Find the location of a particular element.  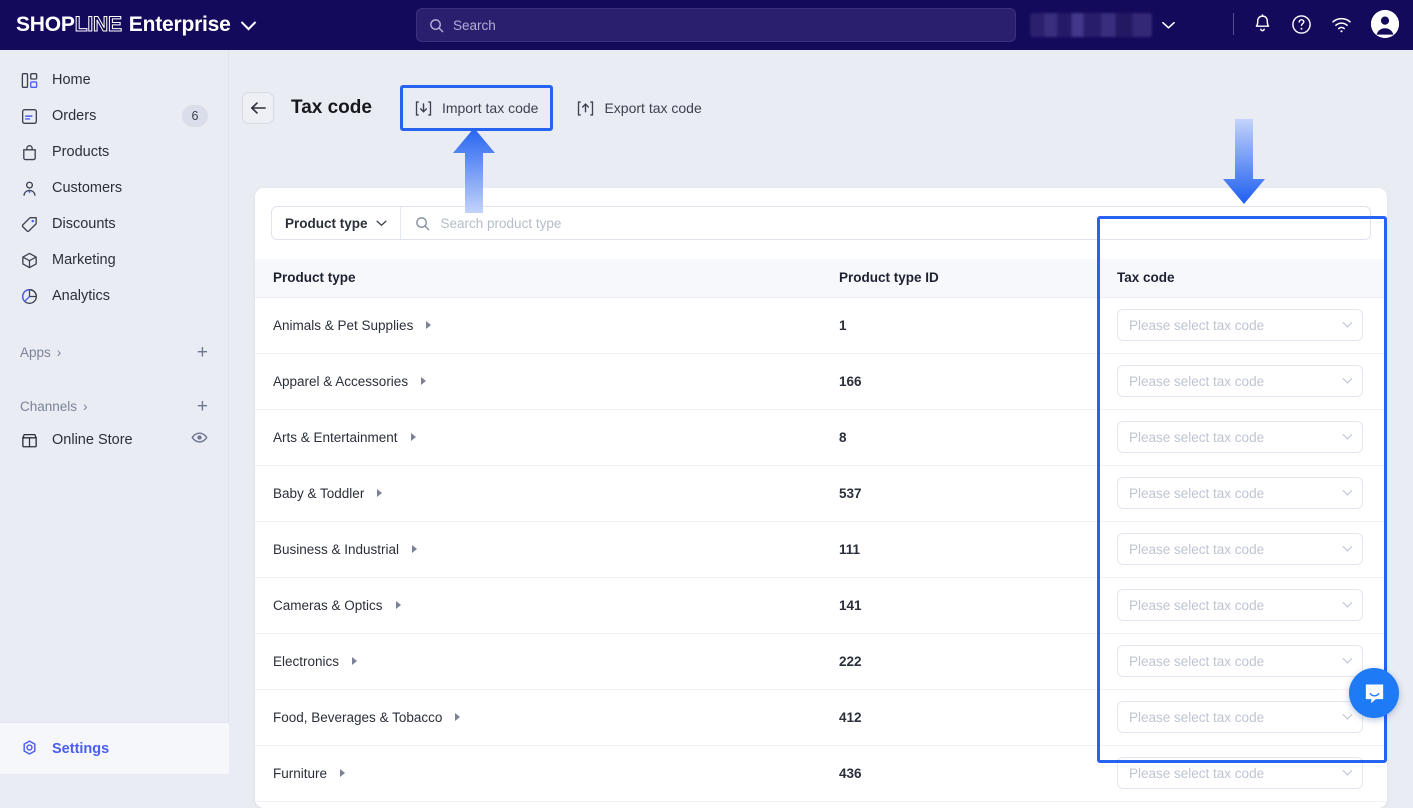

cell-product-type: Cameras & Optics is located at coordinates (538, 605).